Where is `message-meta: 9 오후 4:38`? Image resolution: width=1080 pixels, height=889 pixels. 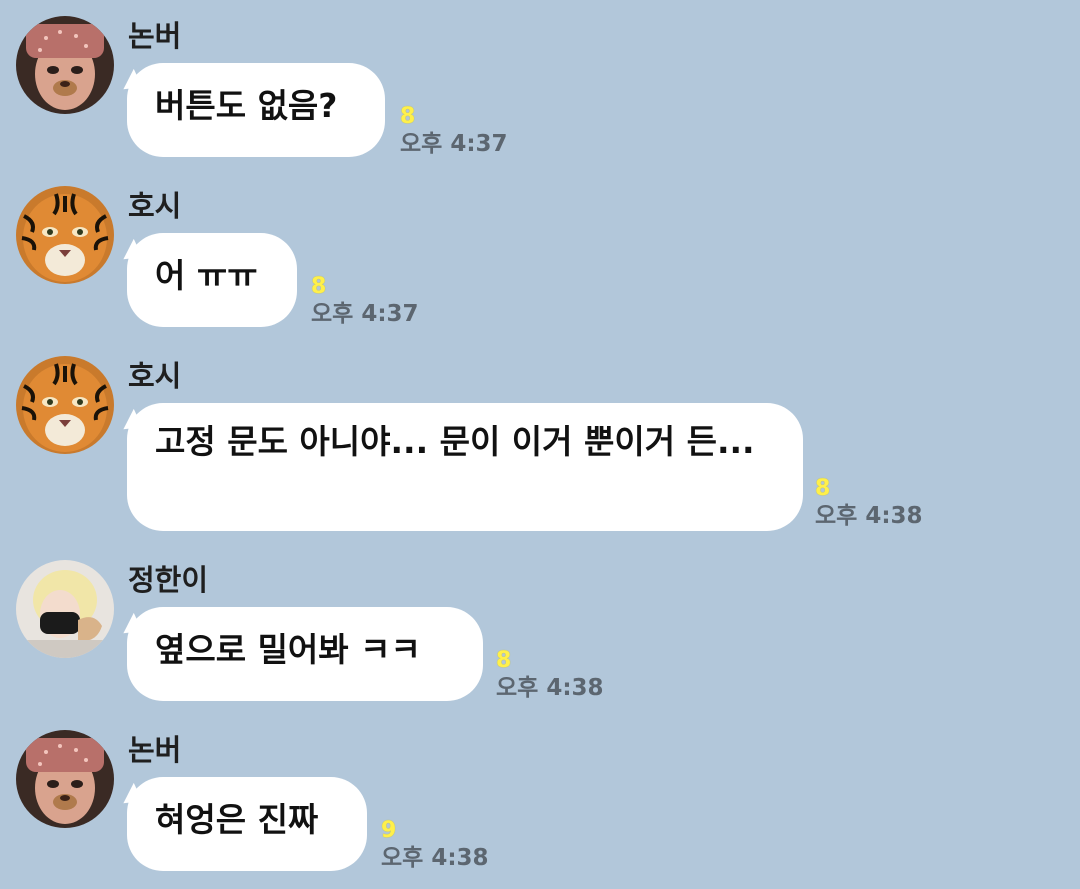
message-meta: 9 오후 4:38 is located at coordinates (435, 845).